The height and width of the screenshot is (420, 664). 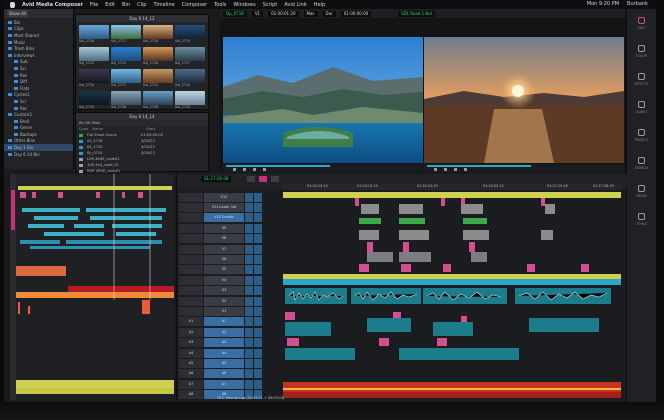 What do you see at coordinates (283, 13) in the screenshot?
I see `tc-time: 01:00:01:20` at bounding box center [283, 13].